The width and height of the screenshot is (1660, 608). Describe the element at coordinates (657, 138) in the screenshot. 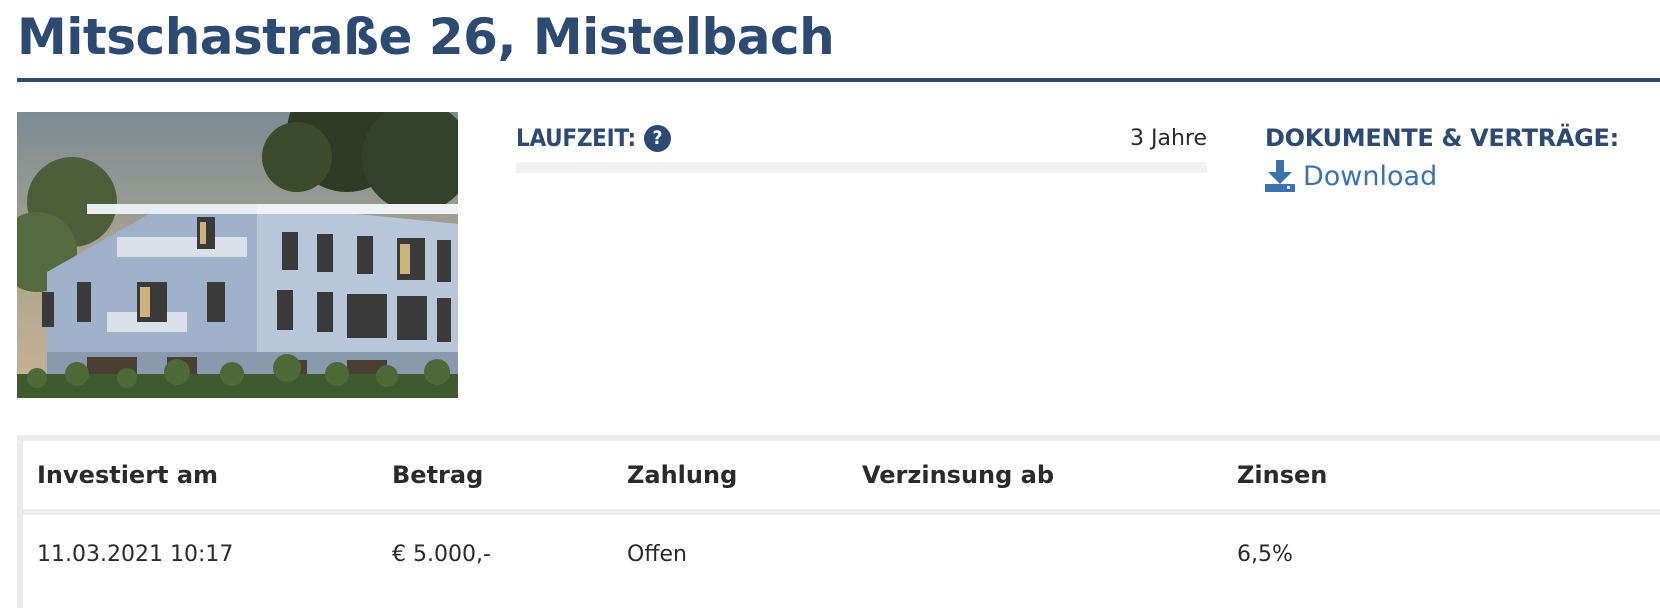

I see `question-circle-icon: ?` at that location.